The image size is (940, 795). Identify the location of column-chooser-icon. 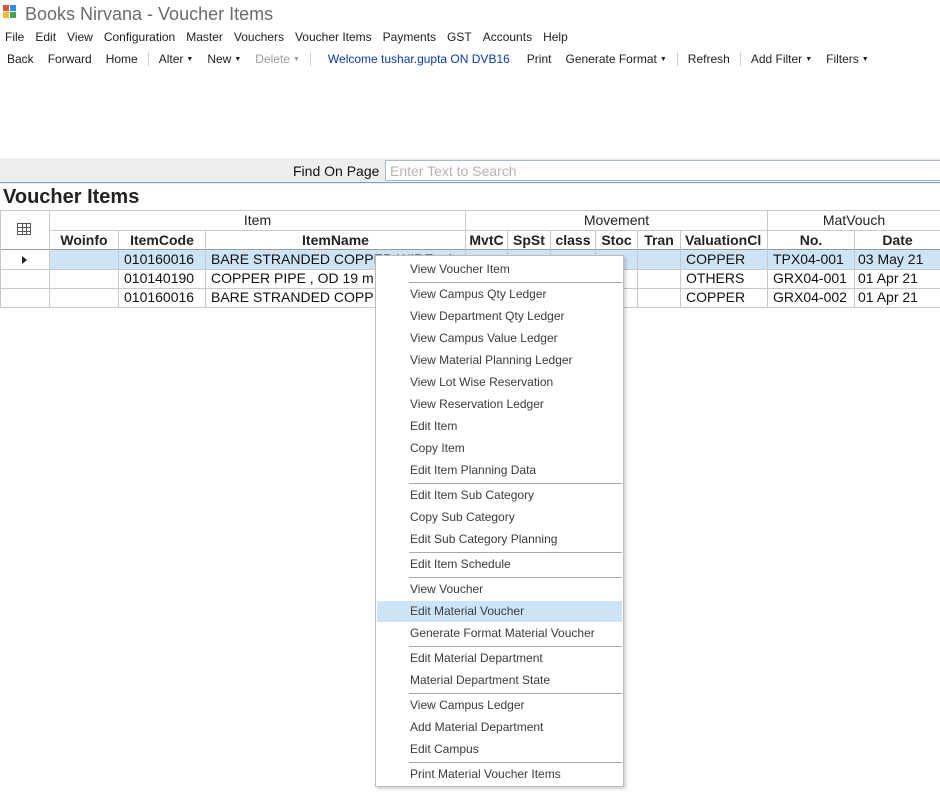
(24, 229).